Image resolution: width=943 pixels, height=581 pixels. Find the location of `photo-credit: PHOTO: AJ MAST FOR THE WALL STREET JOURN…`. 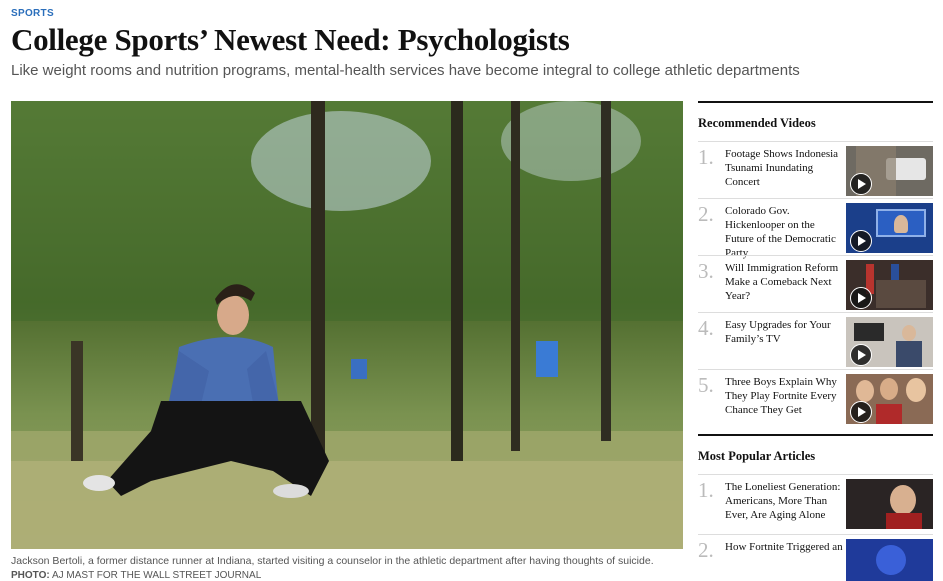

photo-credit: PHOTO: AJ MAST FOR THE WALL STREET JOURN… is located at coordinates (136, 575).